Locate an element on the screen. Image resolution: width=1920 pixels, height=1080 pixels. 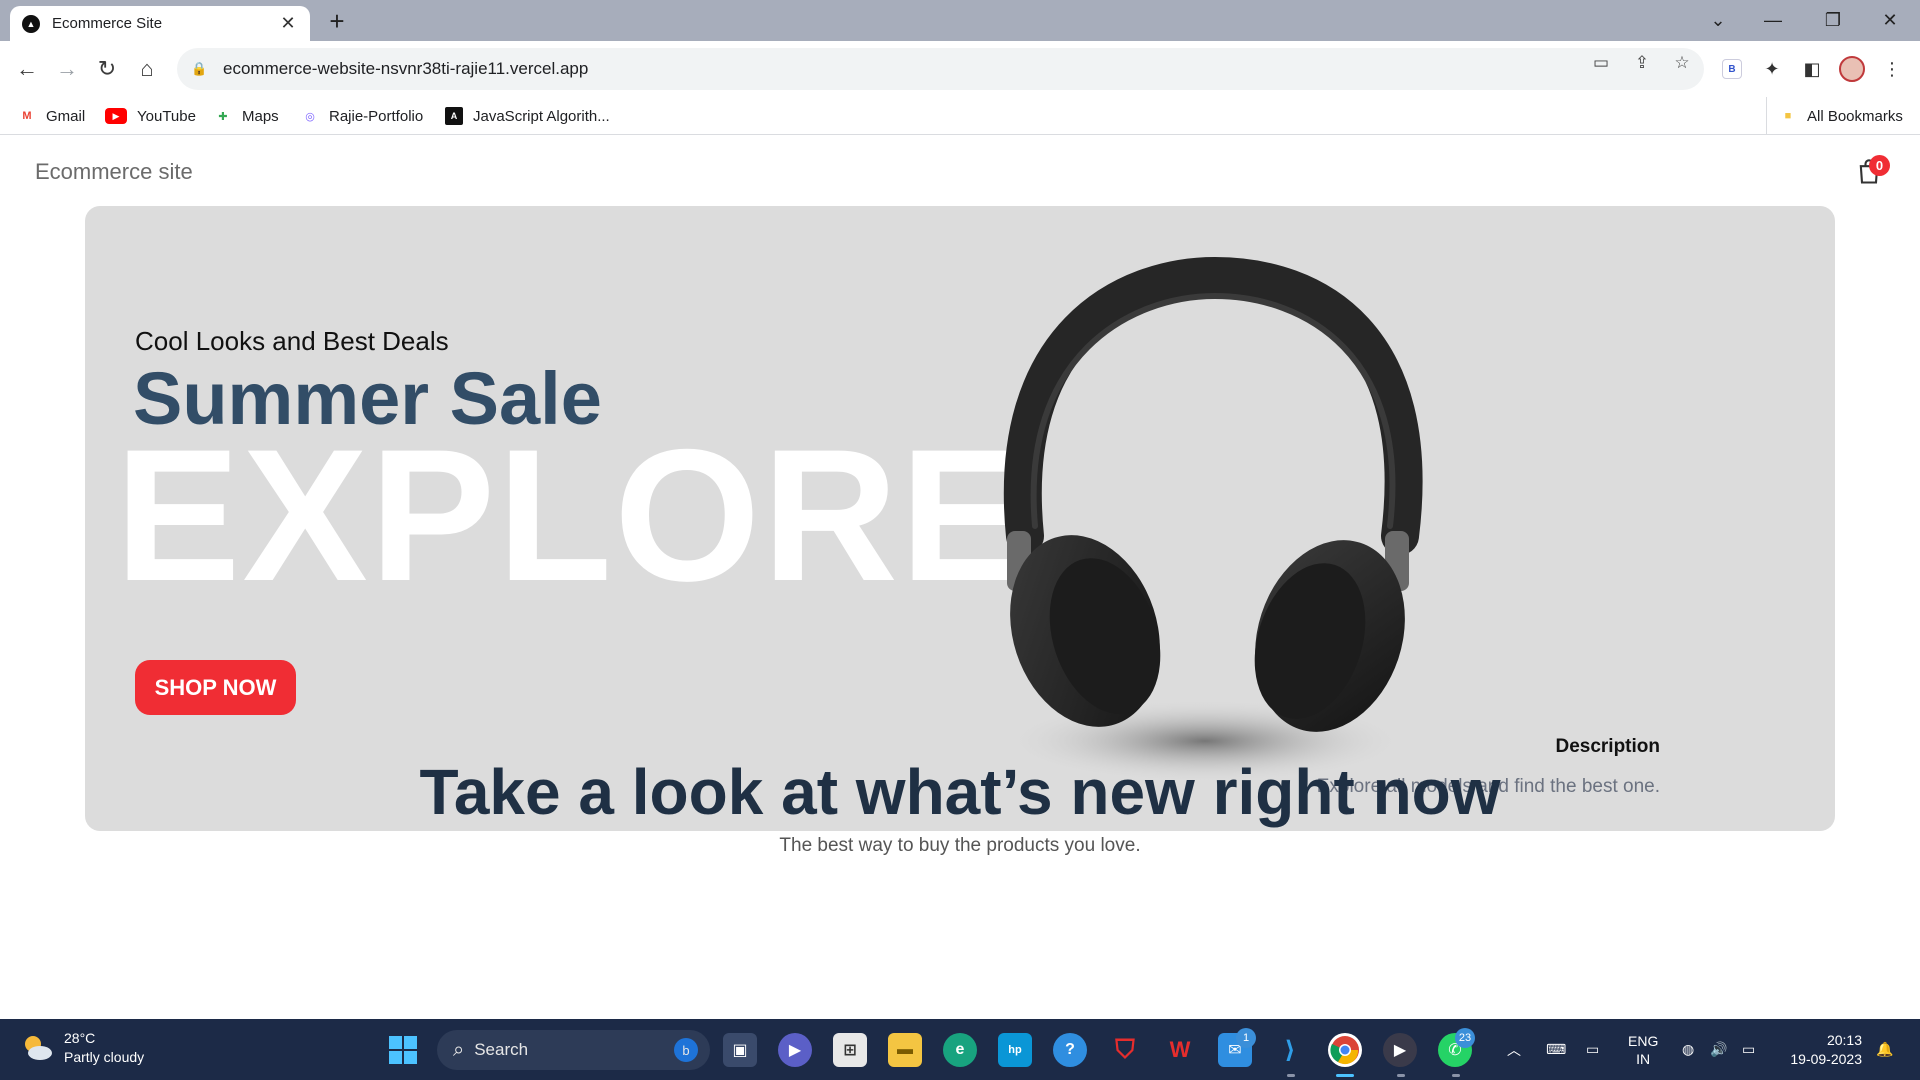
lock-icon: 🔒 is located at coordinates (199, 68).